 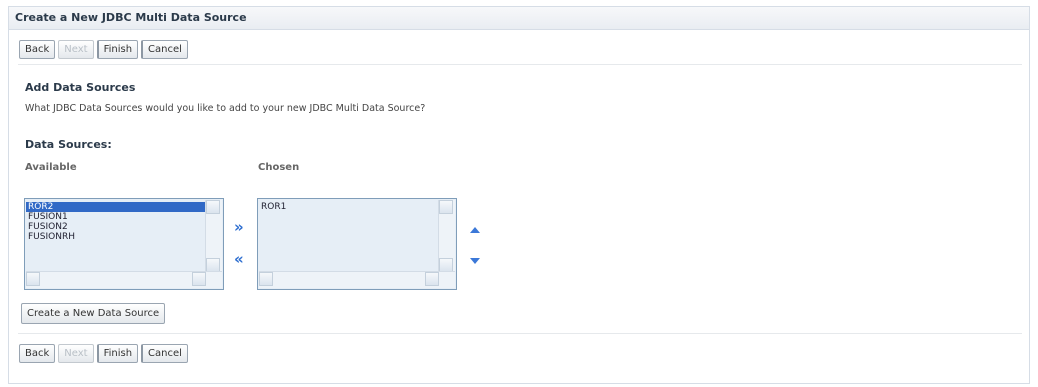 I want to click on section-heading: Add Data Sources, so click(x=80, y=87).